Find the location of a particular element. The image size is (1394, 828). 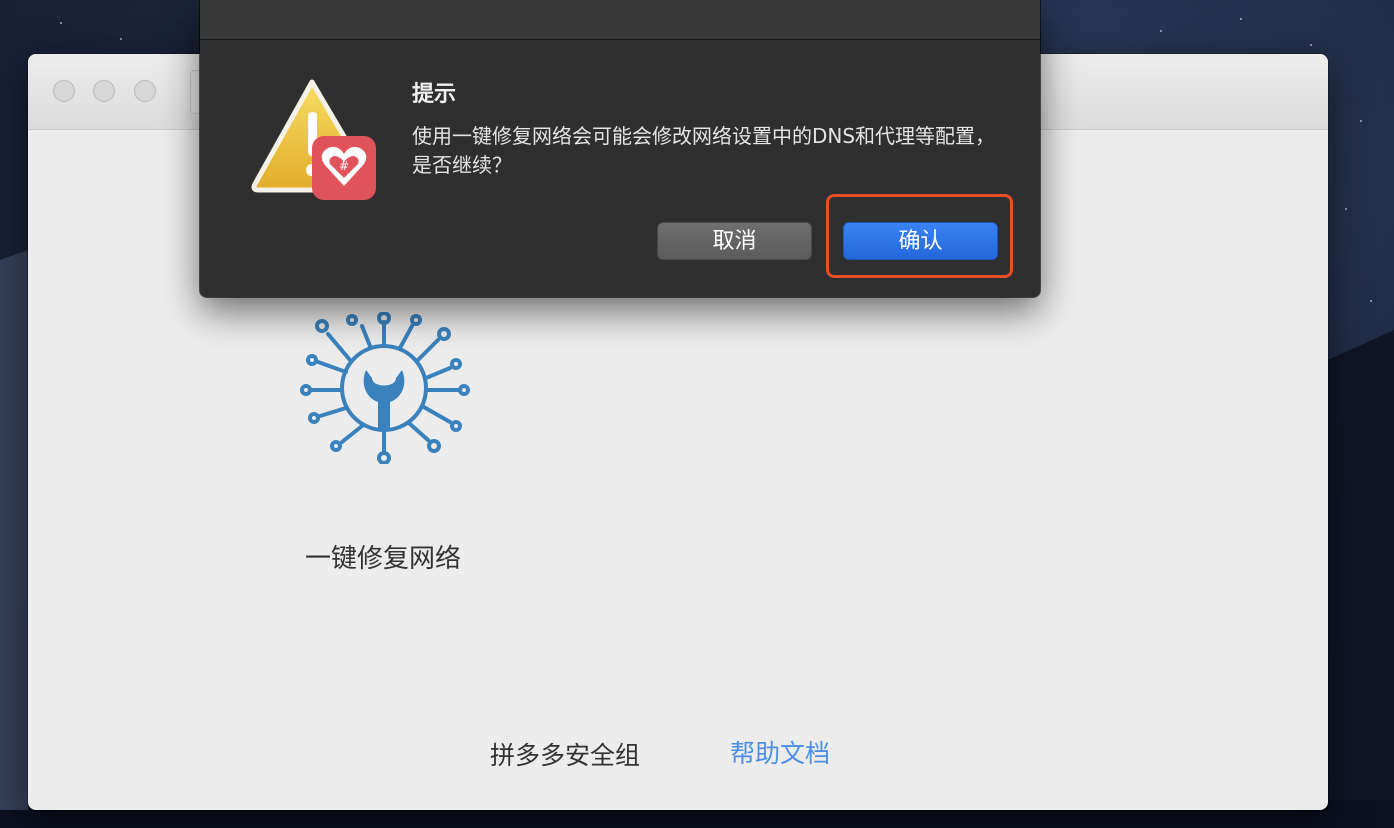

dialog-top-bar is located at coordinates (620, 20).